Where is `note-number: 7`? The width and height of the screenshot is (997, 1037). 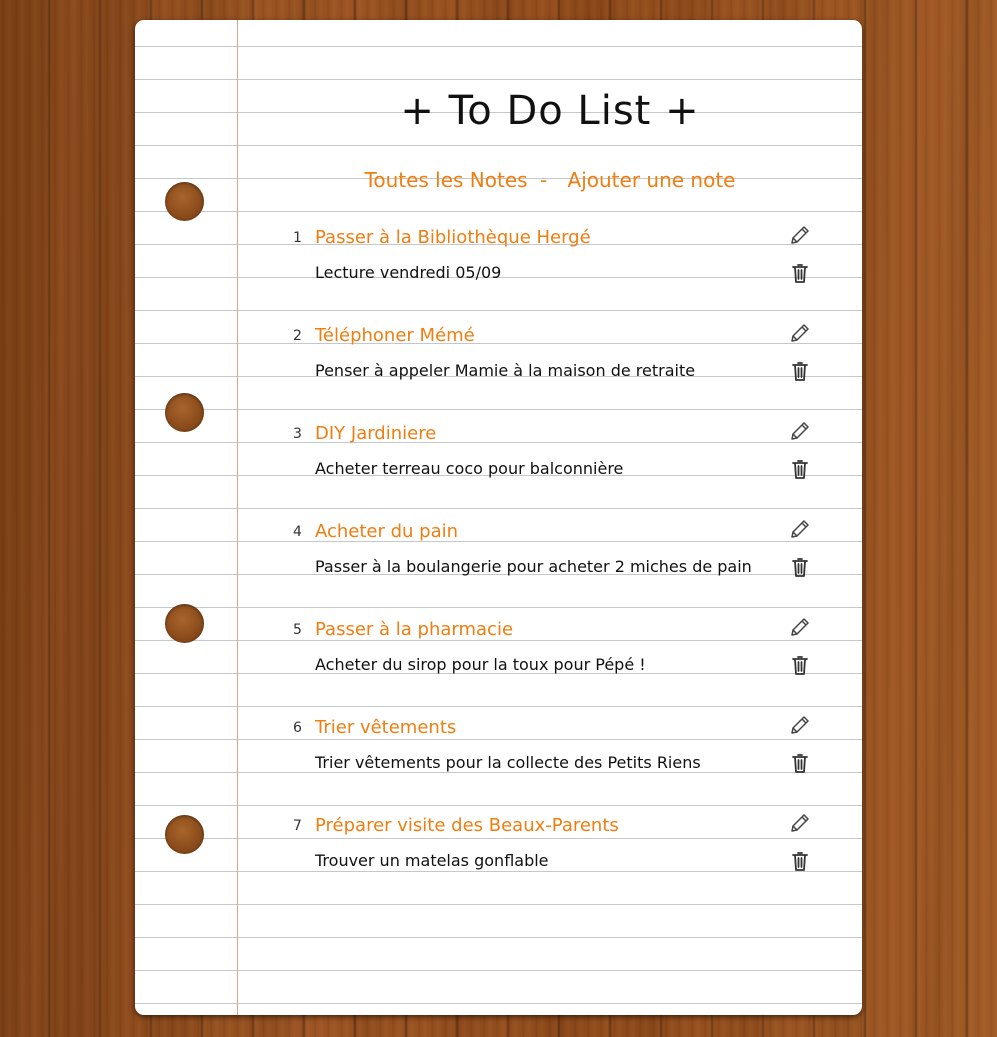 note-number: 7 is located at coordinates (297, 826).